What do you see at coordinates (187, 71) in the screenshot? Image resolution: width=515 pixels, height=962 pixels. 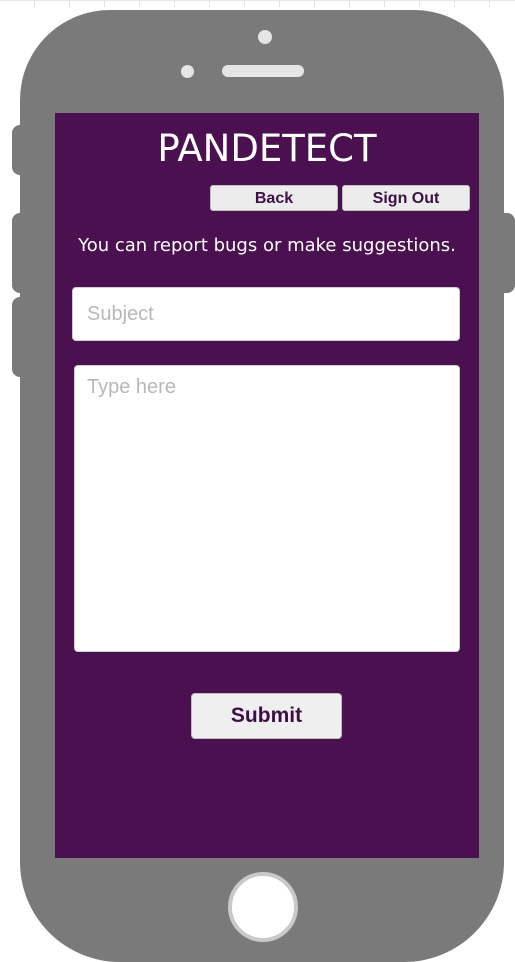 I see `proximity-sensor-icon` at bounding box center [187, 71].